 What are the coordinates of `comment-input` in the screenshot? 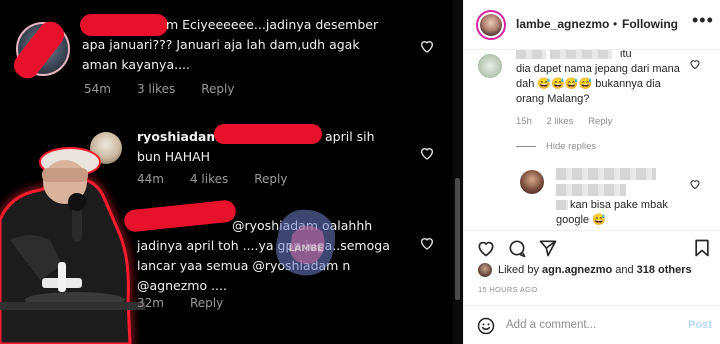 It's located at (591, 325).